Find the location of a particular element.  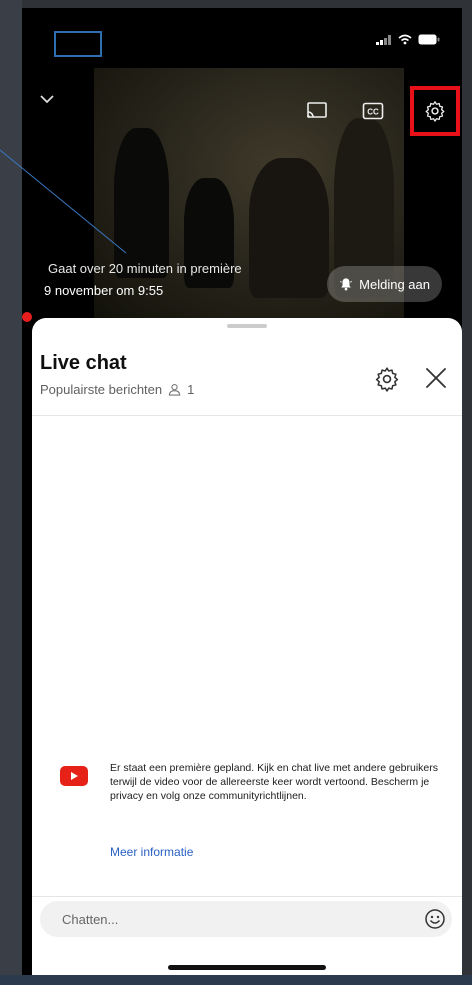

annotation-box is located at coordinates (78, 44).